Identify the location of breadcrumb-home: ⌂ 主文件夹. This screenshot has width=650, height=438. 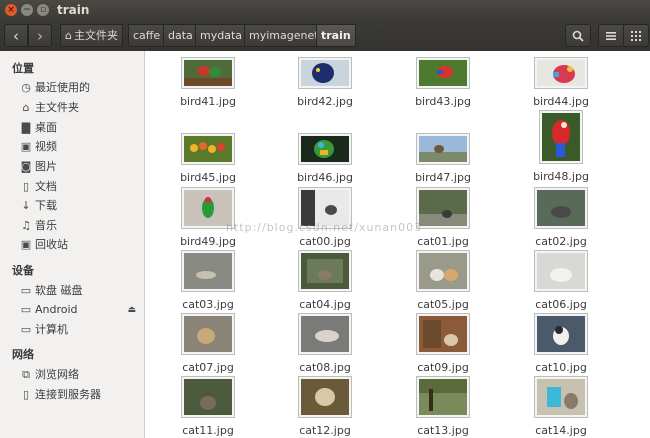
(91, 35).